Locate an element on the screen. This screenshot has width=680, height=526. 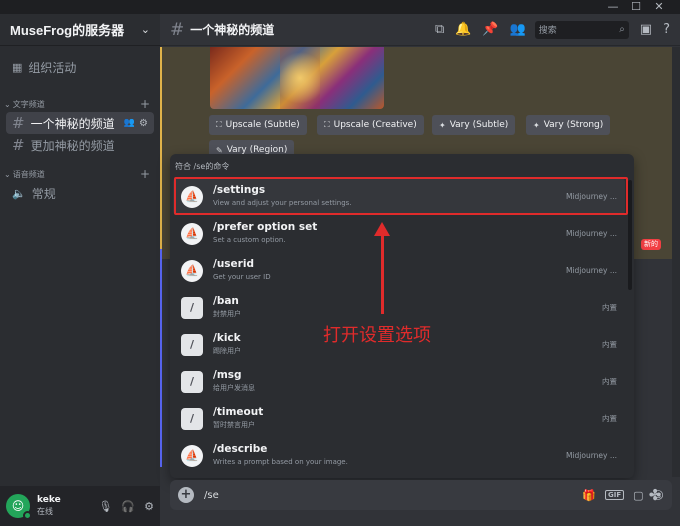
command-name: /ban is located at coordinates (226, 300).